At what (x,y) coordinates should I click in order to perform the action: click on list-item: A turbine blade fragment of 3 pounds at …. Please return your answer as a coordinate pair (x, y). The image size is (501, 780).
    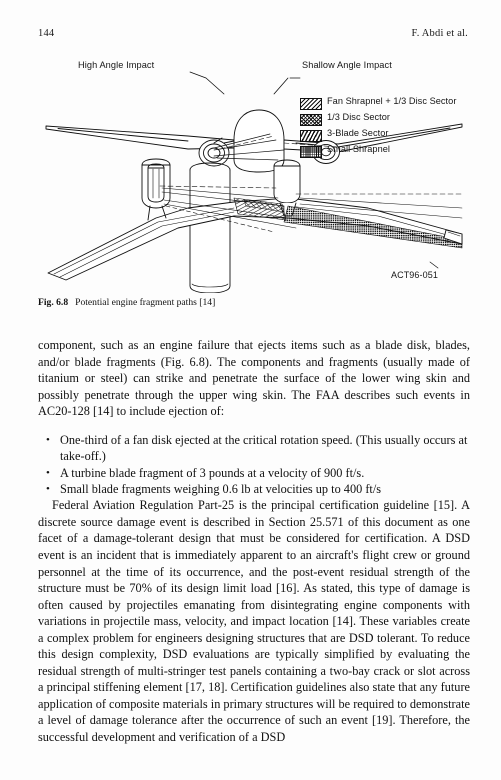
    Looking at the image, I should click on (254, 473).